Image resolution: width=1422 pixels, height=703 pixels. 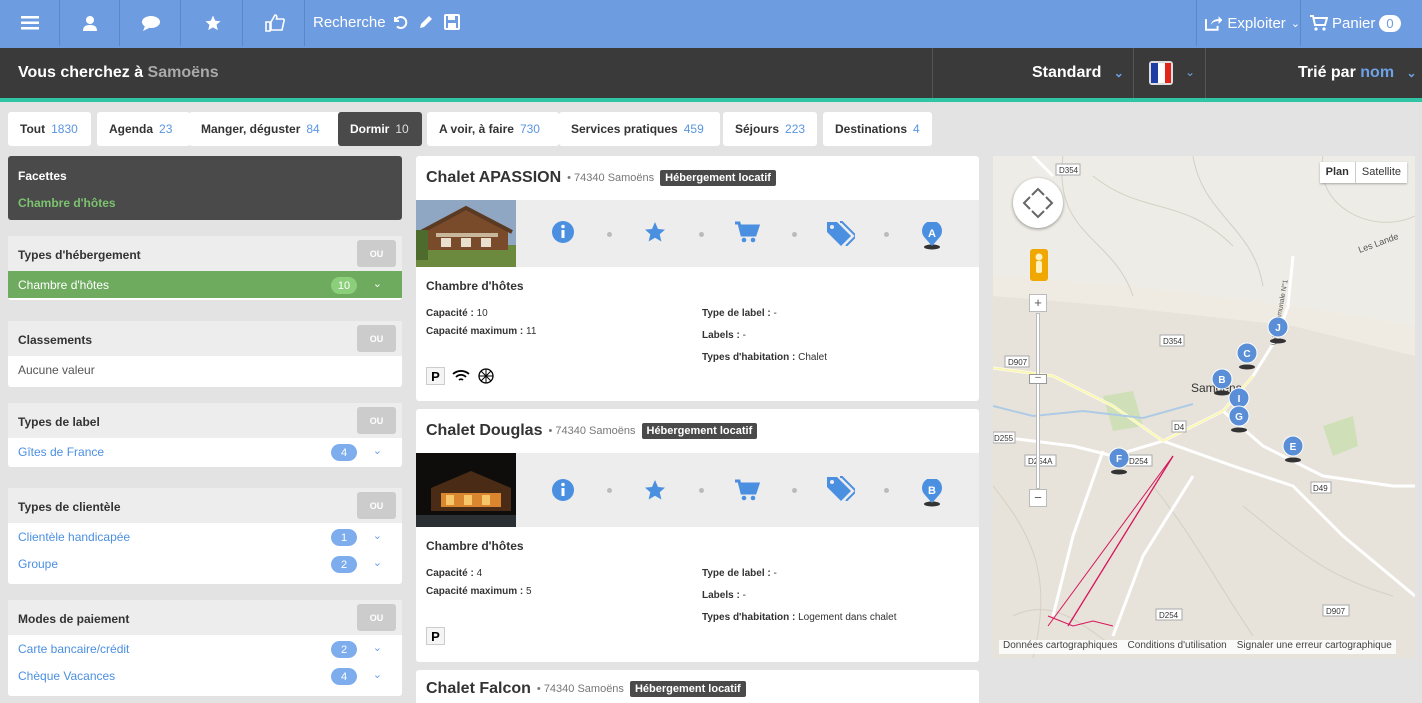 What do you see at coordinates (1337, 172) in the screenshot?
I see `map-type-plan: Plan` at bounding box center [1337, 172].